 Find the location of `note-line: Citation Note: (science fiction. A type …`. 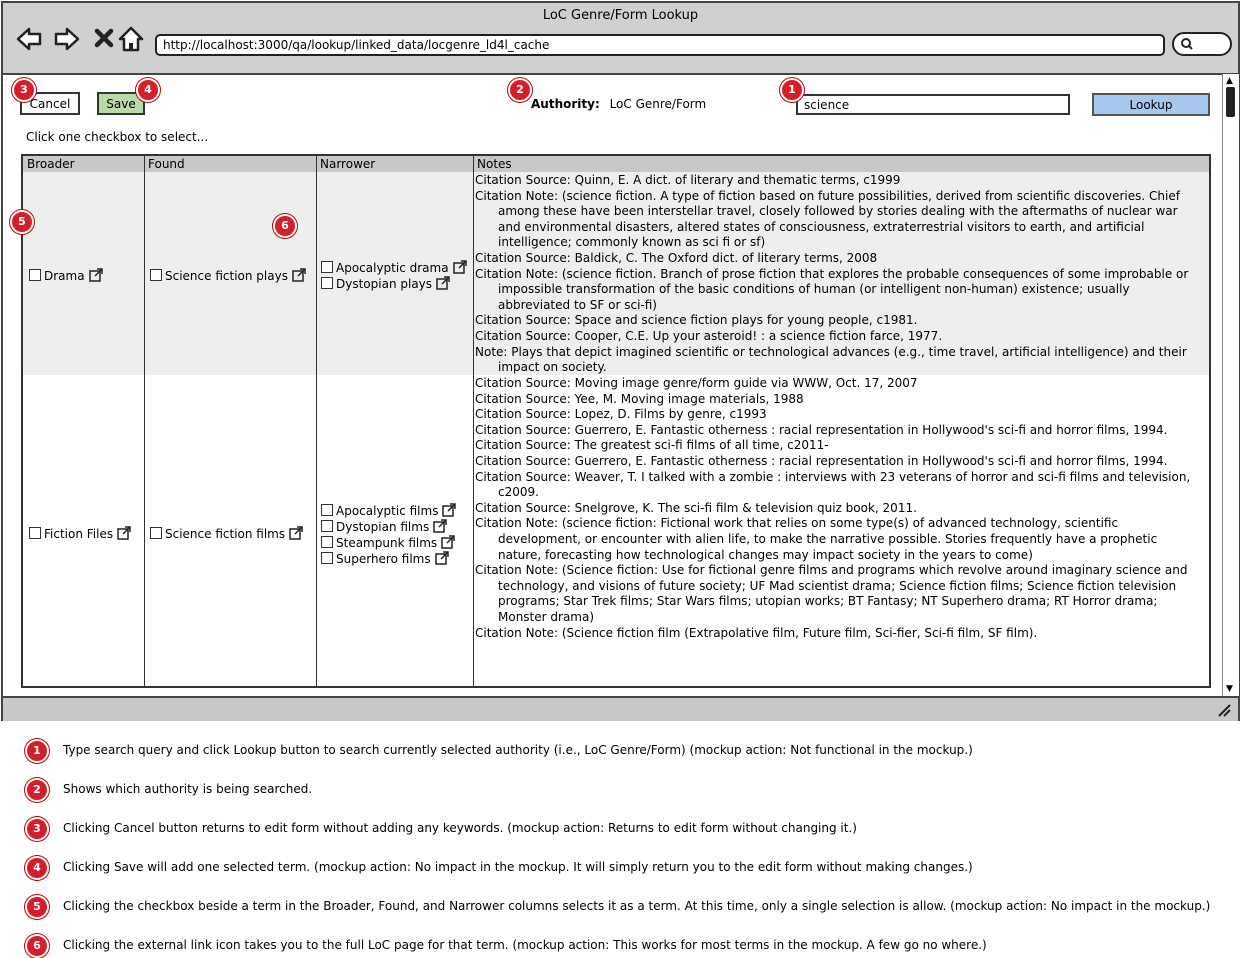

note-line: Citation Note: (science fiction. A type … is located at coordinates (827, 219).